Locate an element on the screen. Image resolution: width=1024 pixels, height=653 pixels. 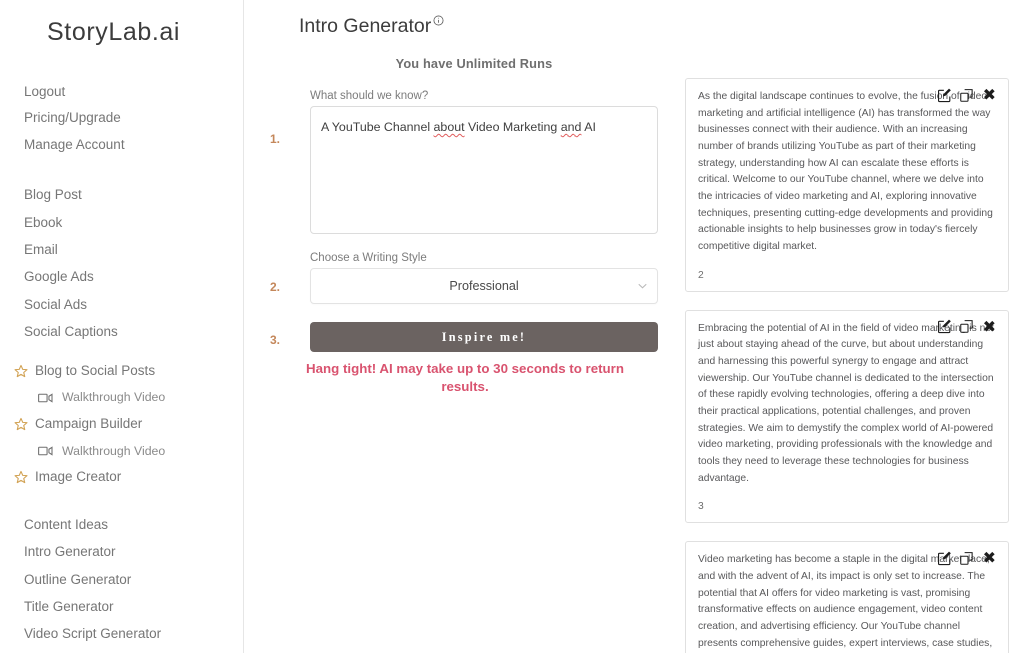
step-number-2: 2. is located at coordinates (275, 287).